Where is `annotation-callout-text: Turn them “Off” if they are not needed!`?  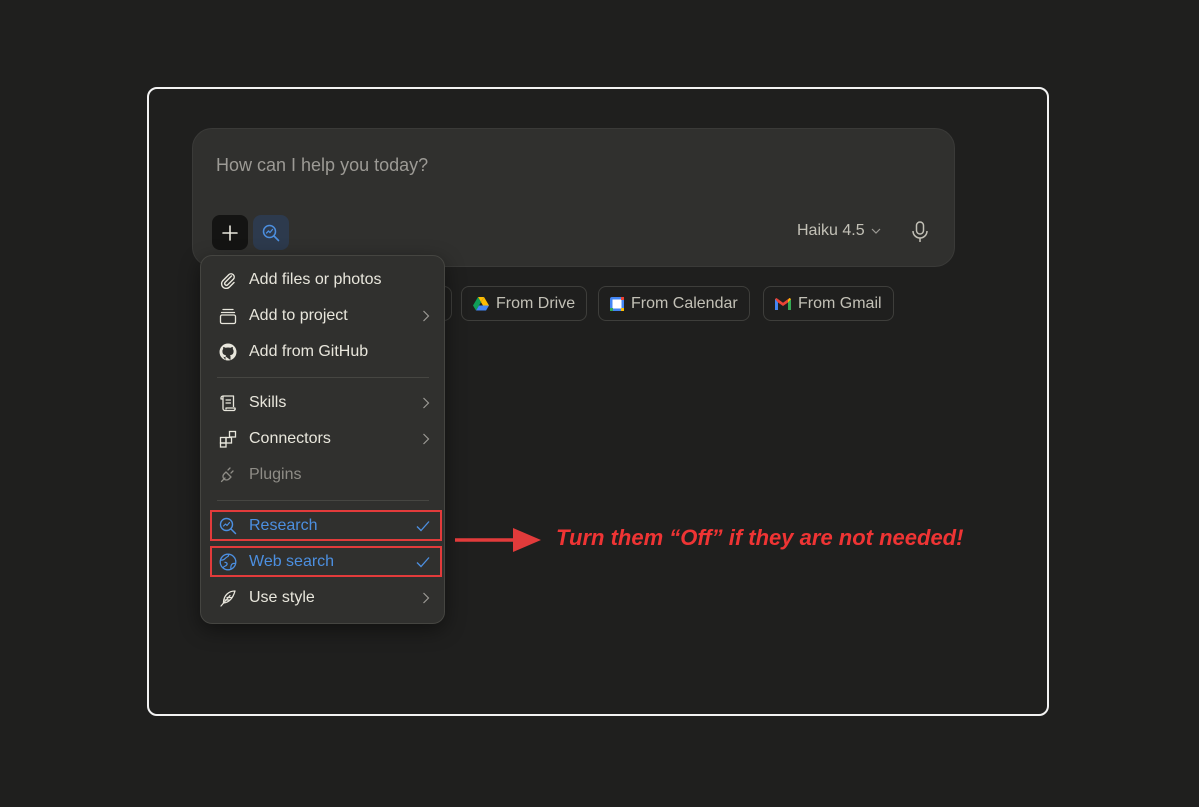 annotation-callout-text: Turn them “Off” if they are not needed! is located at coordinates (760, 537).